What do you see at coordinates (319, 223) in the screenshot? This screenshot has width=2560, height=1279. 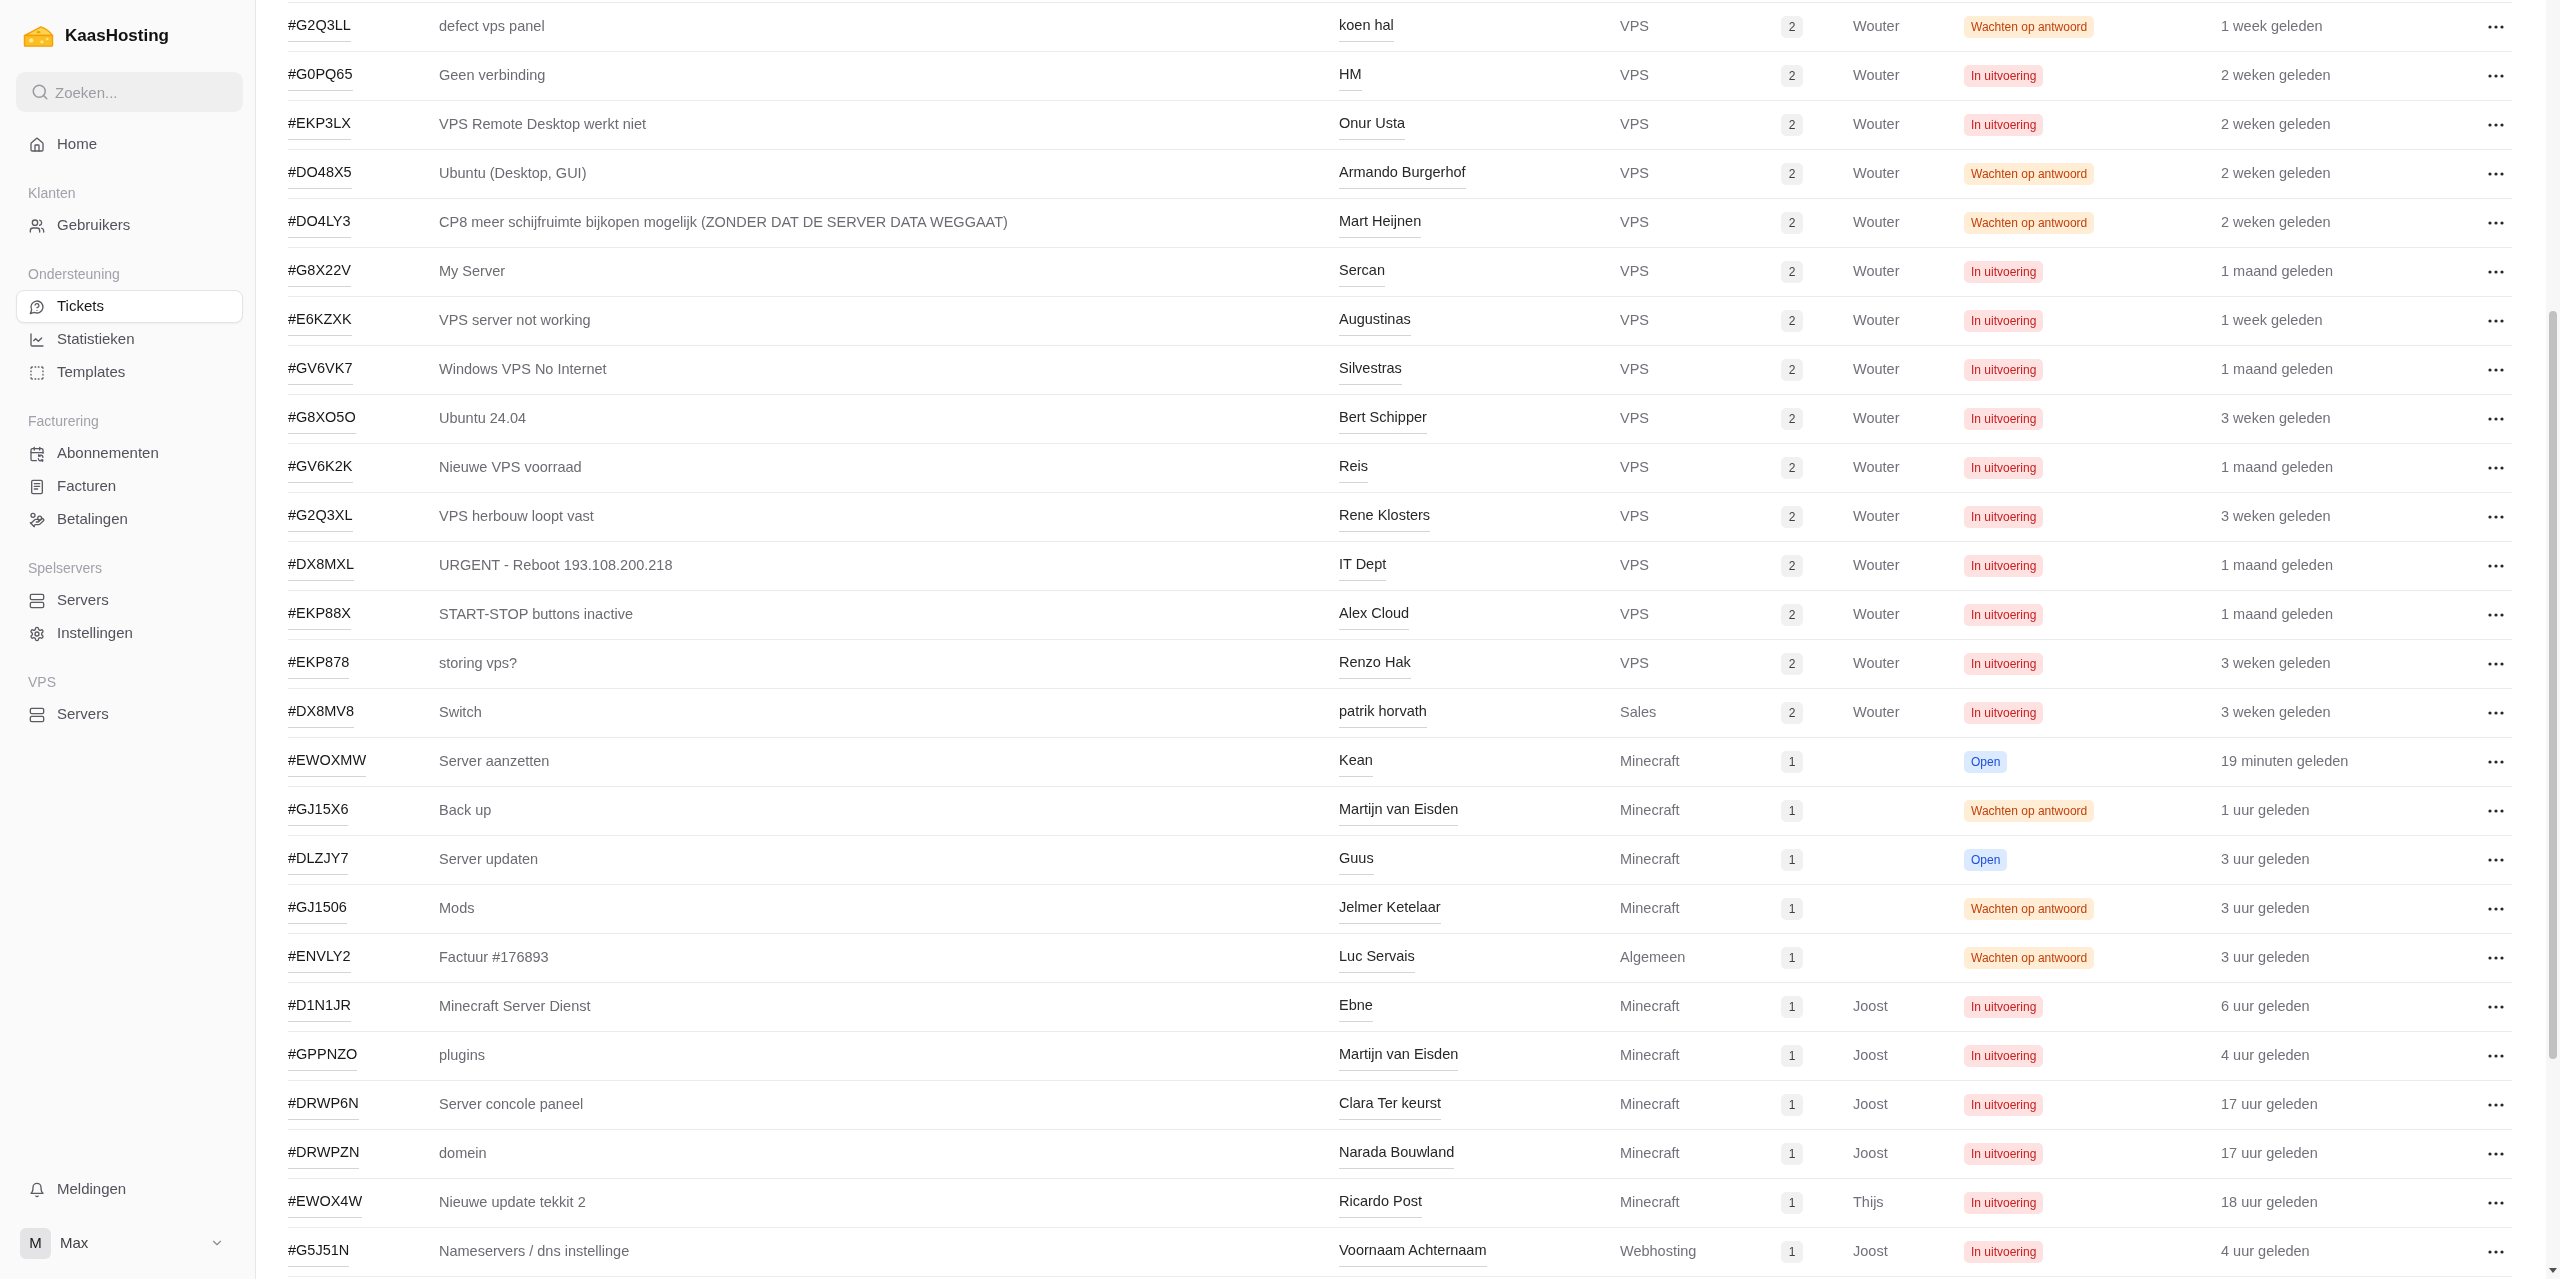 I see `ticket-id-link: #DO4LY3` at bounding box center [319, 223].